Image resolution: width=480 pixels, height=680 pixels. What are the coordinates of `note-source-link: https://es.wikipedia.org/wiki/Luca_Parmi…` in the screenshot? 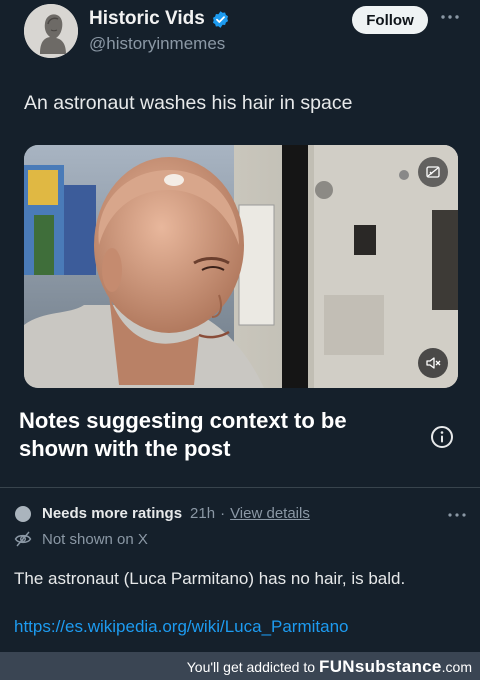 It's located at (181, 627).